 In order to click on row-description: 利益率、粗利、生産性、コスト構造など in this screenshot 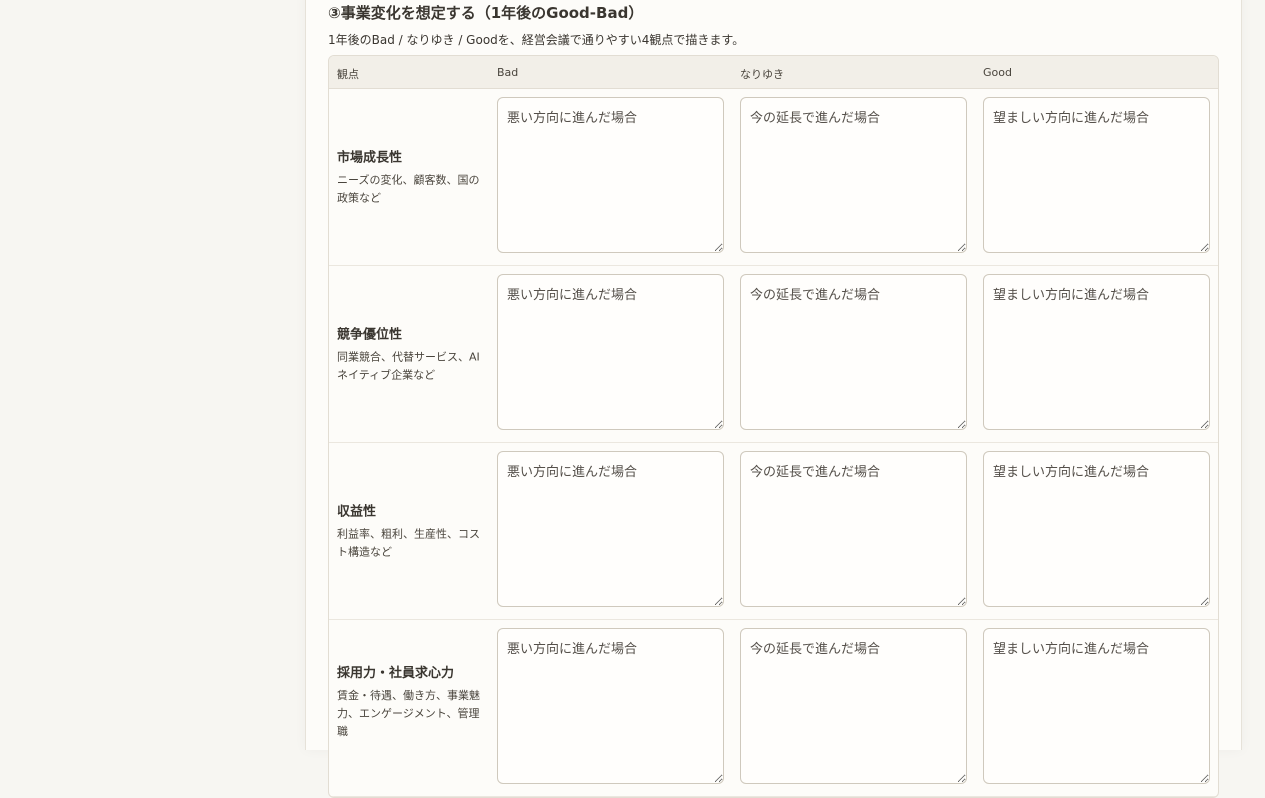, I will do `click(408, 543)`.